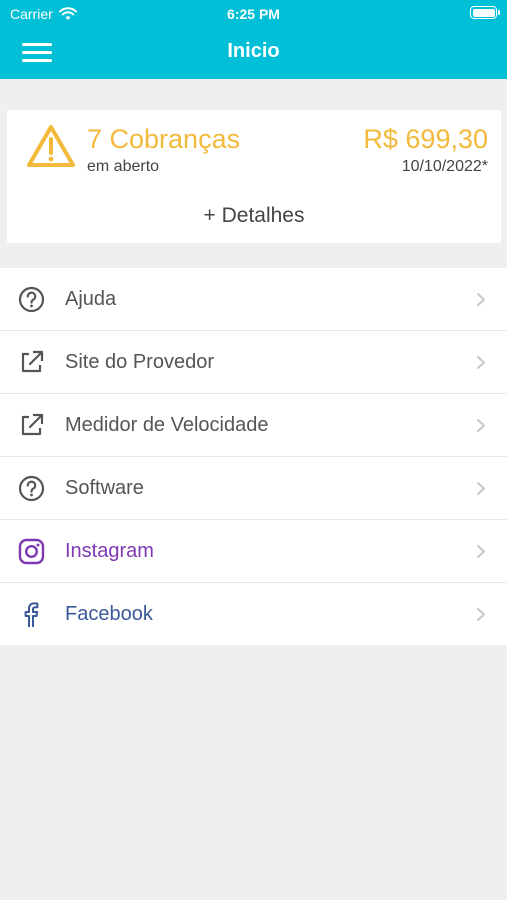 The width and height of the screenshot is (507, 900). What do you see at coordinates (254, 216) in the screenshot?
I see `details-button: + Detalhes` at bounding box center [254, 216].